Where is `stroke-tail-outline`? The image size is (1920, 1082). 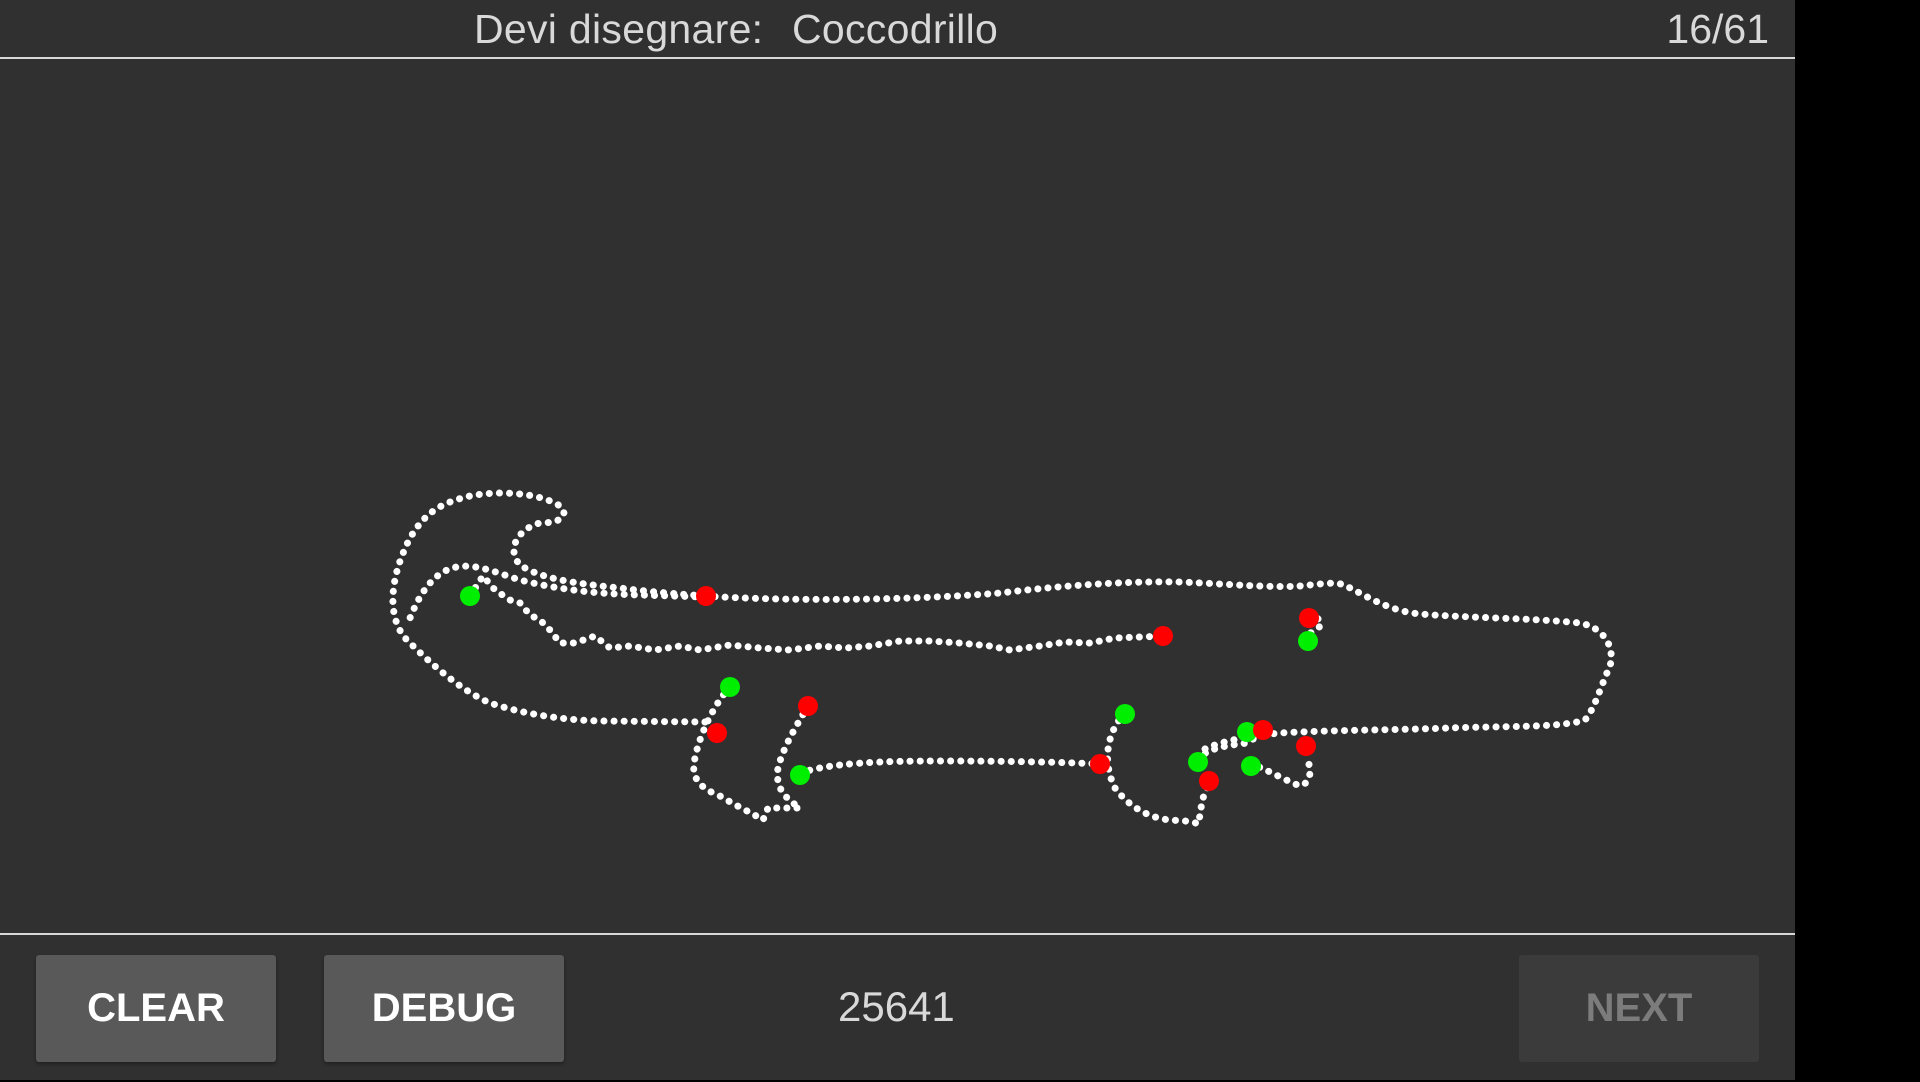
stroke-tail-outline is located at coordinates (549, 607).